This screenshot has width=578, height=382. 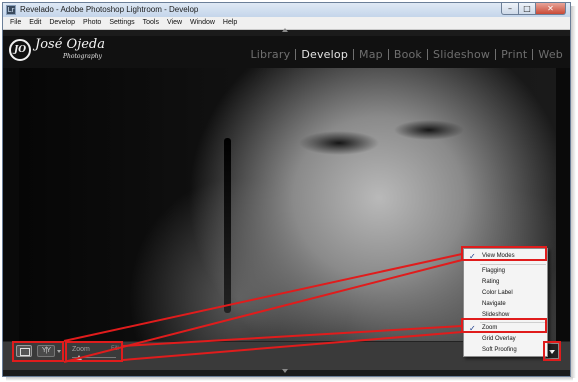 What do you see at coordinates (289, 379) in the screenshot?
I see `window-shadow-bottom` at bounding box center [289, 379].